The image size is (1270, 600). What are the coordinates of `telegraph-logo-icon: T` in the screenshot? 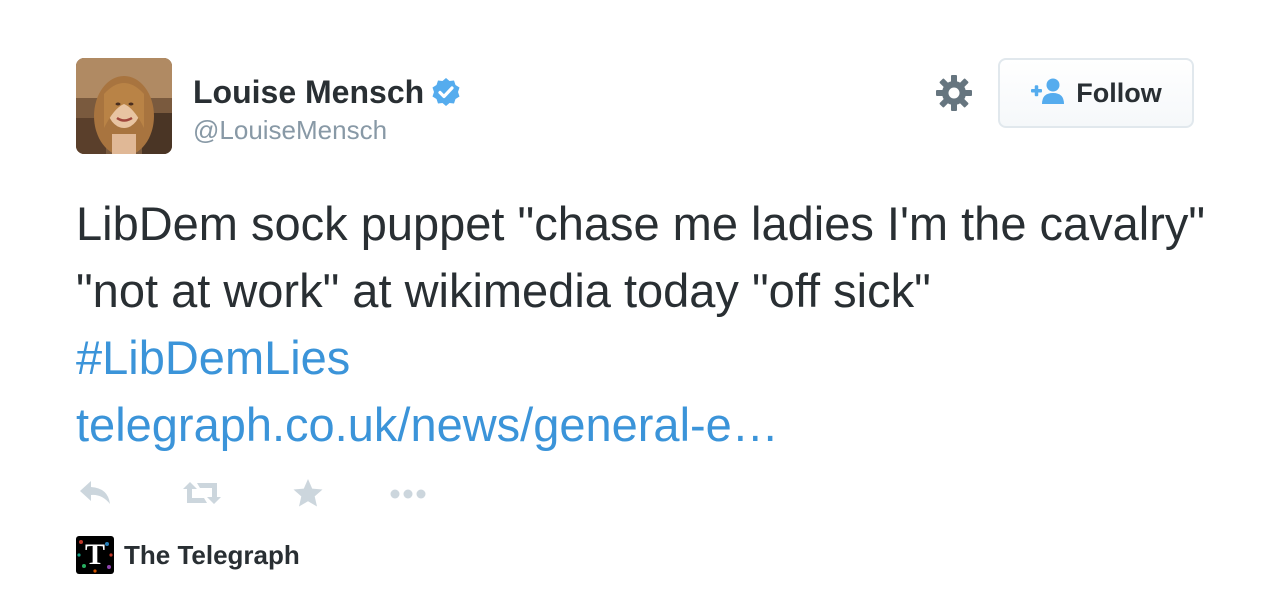 It's located at (95, 555).